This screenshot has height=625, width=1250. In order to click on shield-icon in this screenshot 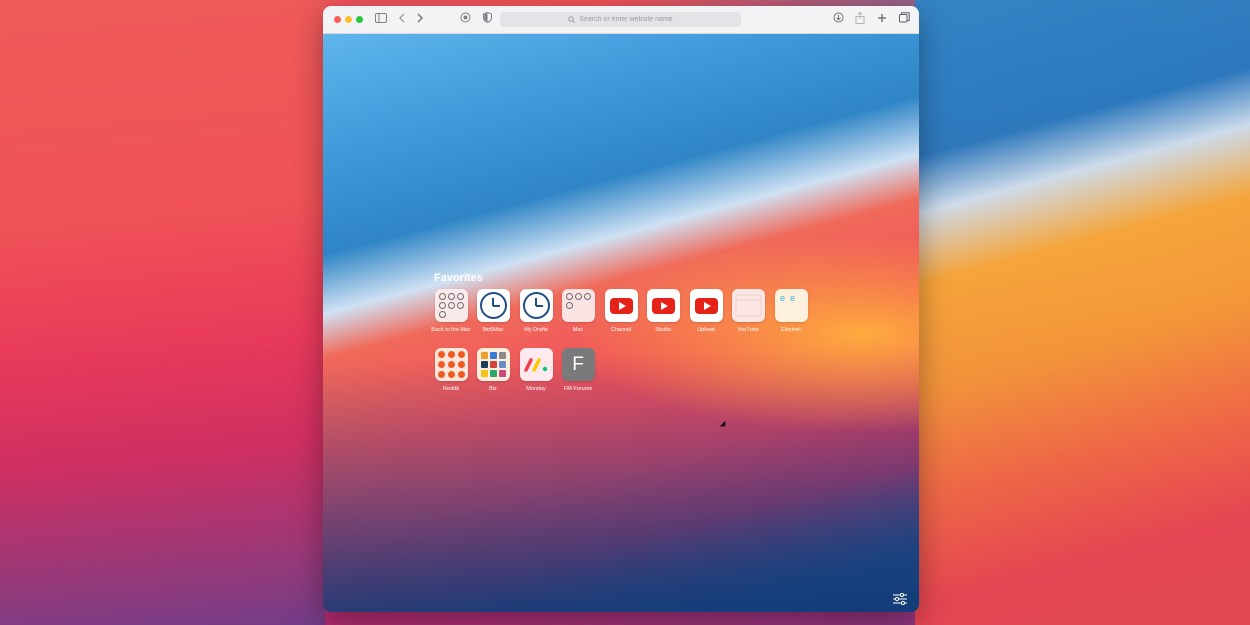, I will do `click(487, 18)`.